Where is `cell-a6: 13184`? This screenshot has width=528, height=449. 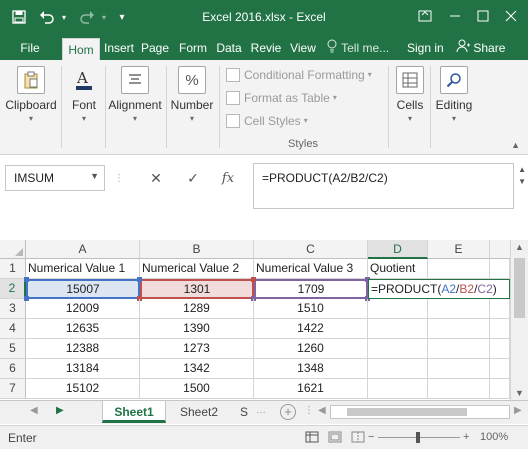
cell-a6: 13184 is located at coordinates (83, 369).